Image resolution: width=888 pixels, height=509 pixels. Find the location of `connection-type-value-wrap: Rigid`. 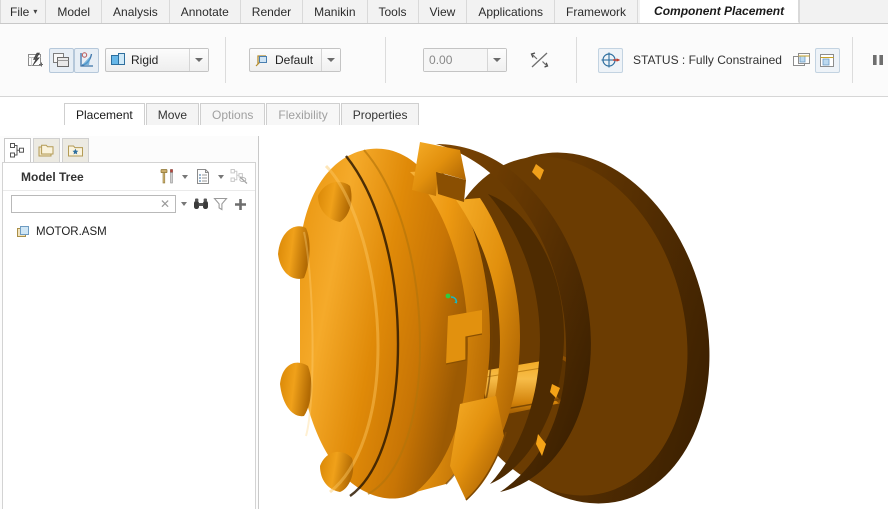

connection-type-value-wrap: Rigid is located at coordinates (147, 60).